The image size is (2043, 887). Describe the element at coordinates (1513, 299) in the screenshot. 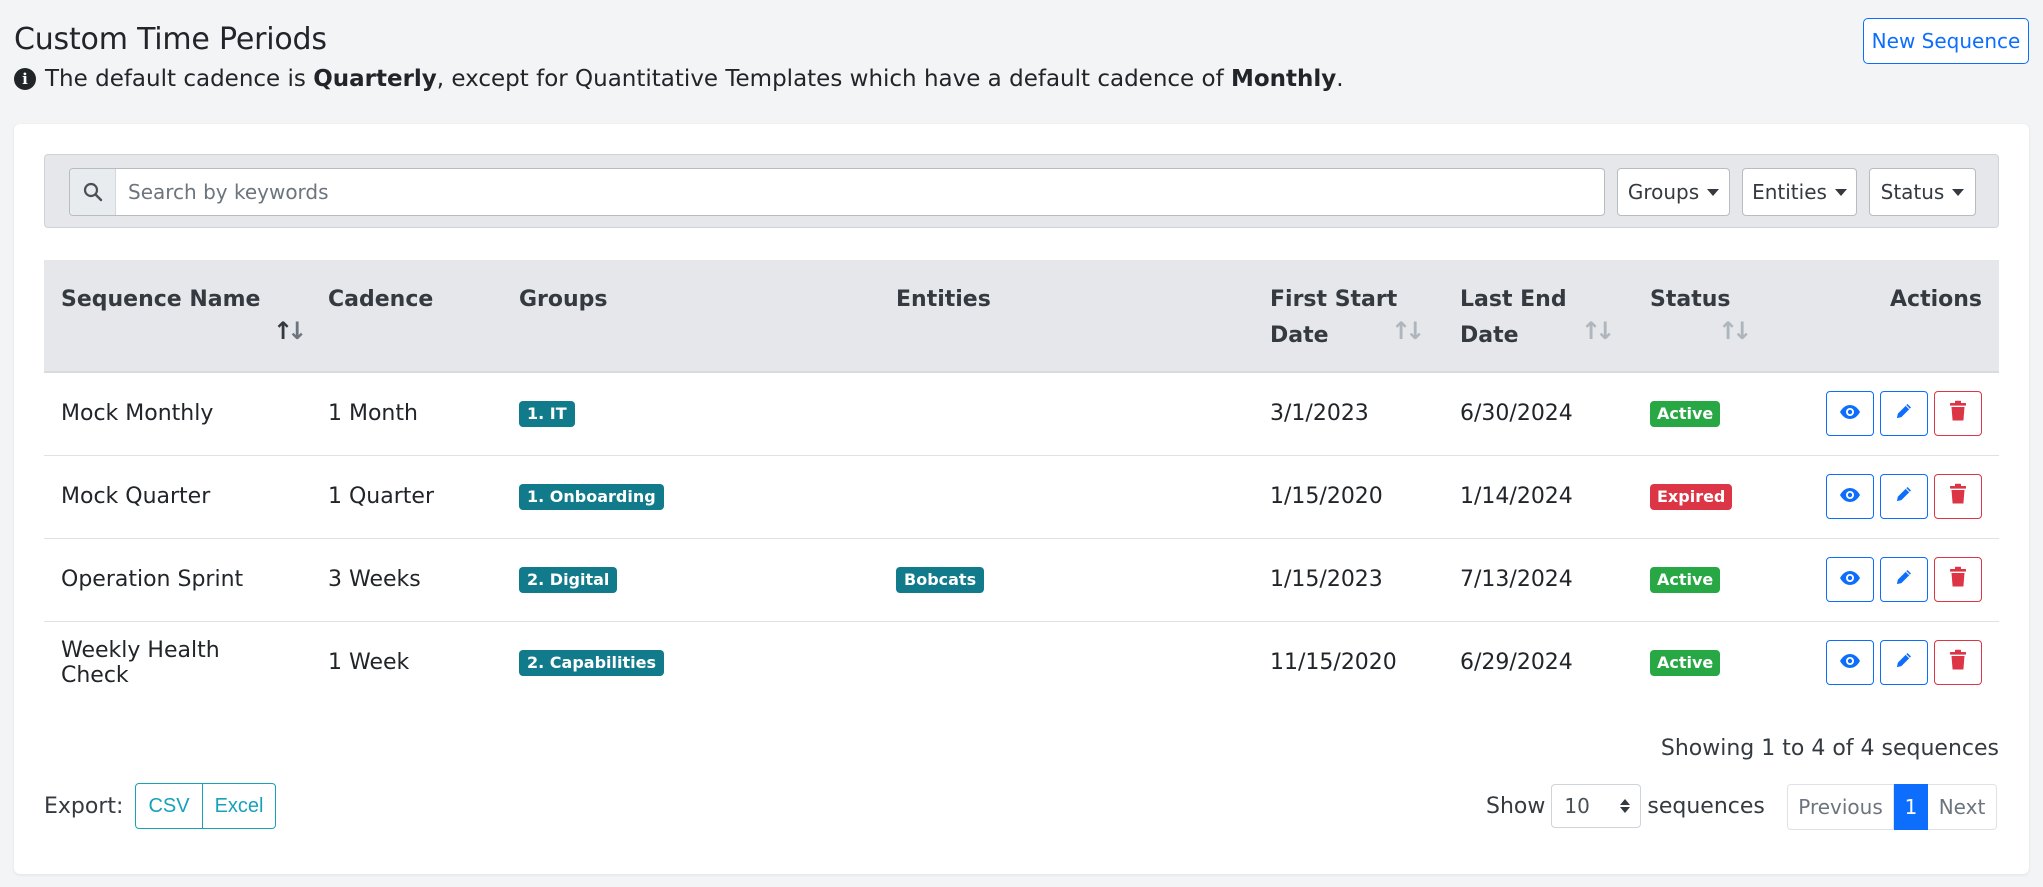

I see `column-label: Last End` at that location.